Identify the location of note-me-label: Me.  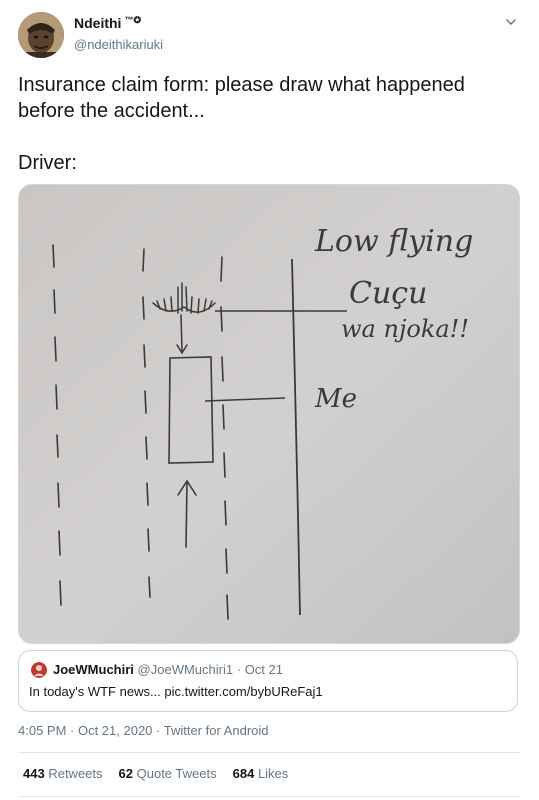
(335, 399).